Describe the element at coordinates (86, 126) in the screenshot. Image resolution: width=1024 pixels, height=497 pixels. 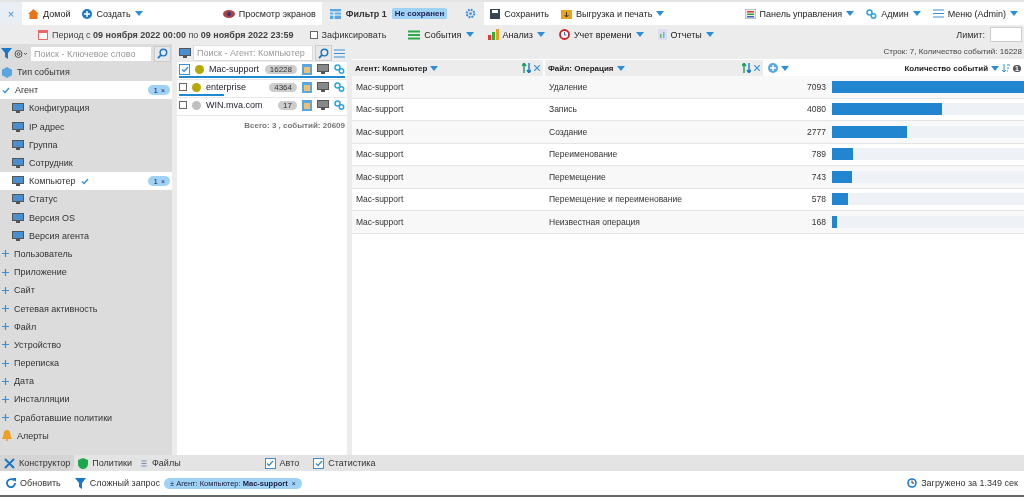
I see `filter-item: IP адрес` at that location.